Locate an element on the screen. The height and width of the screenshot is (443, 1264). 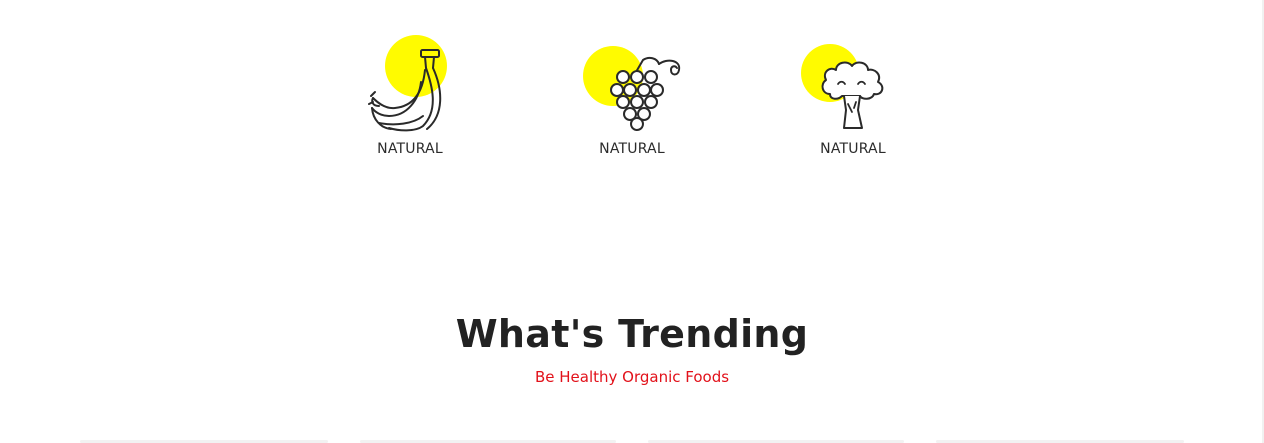
category-item-banana: NATURAL is located at coordinates (410, 97).